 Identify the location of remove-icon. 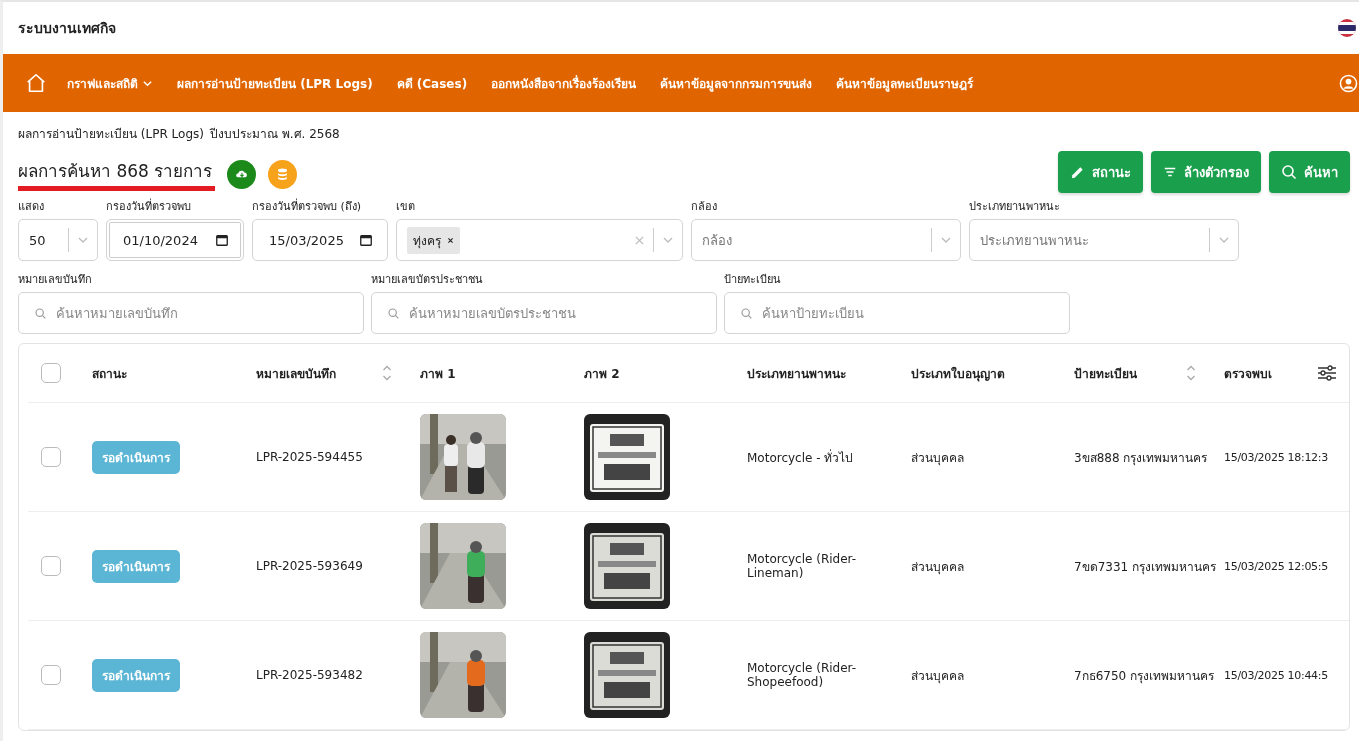
(450, 240).